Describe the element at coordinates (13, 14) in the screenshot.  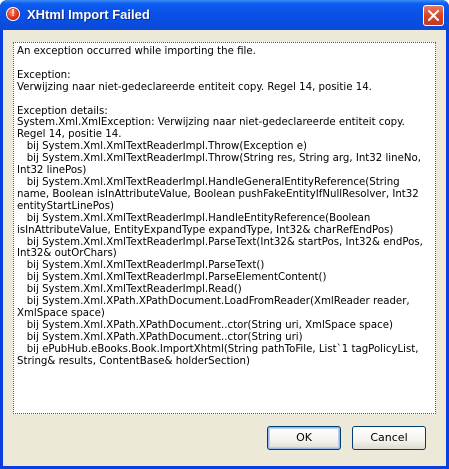
I see `error-icon: !` at that location.